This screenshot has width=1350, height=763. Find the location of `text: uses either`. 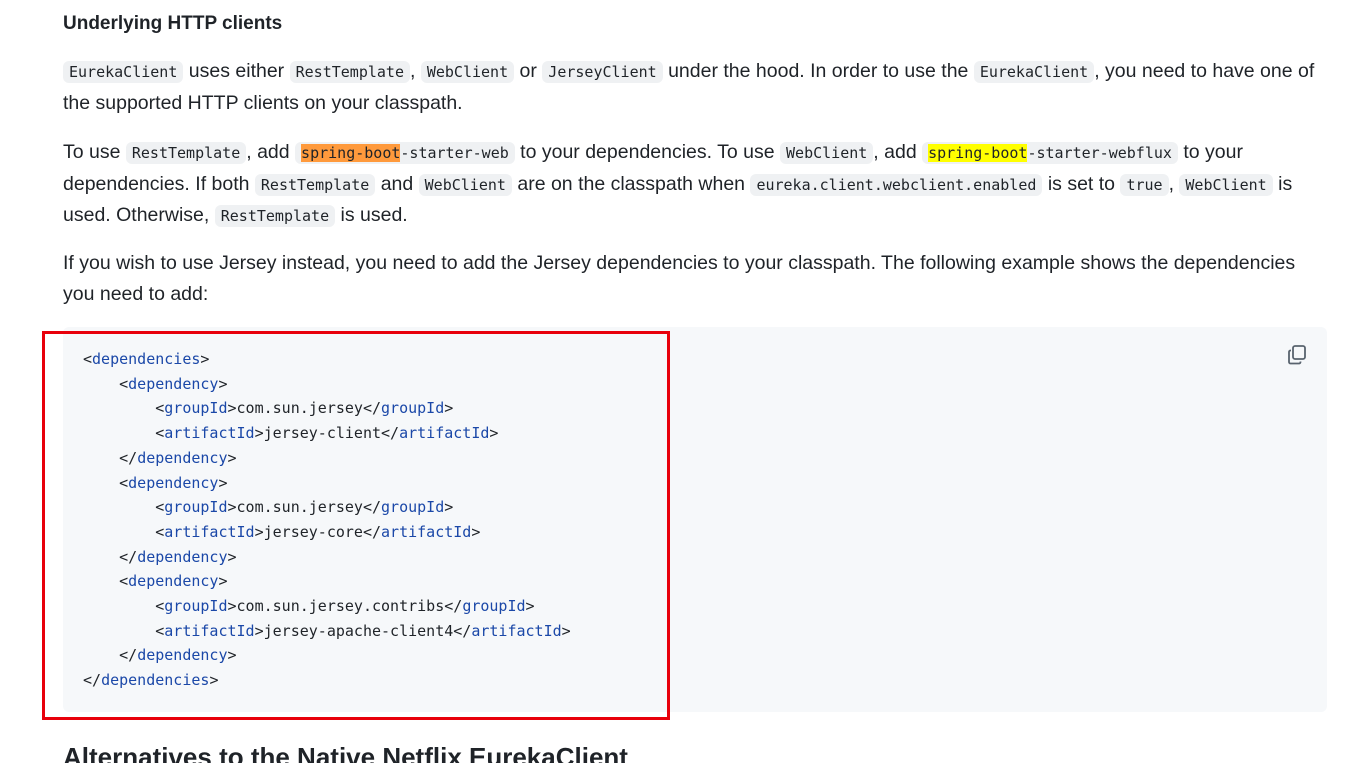

text: uses either is located at coordinates (236, 71).